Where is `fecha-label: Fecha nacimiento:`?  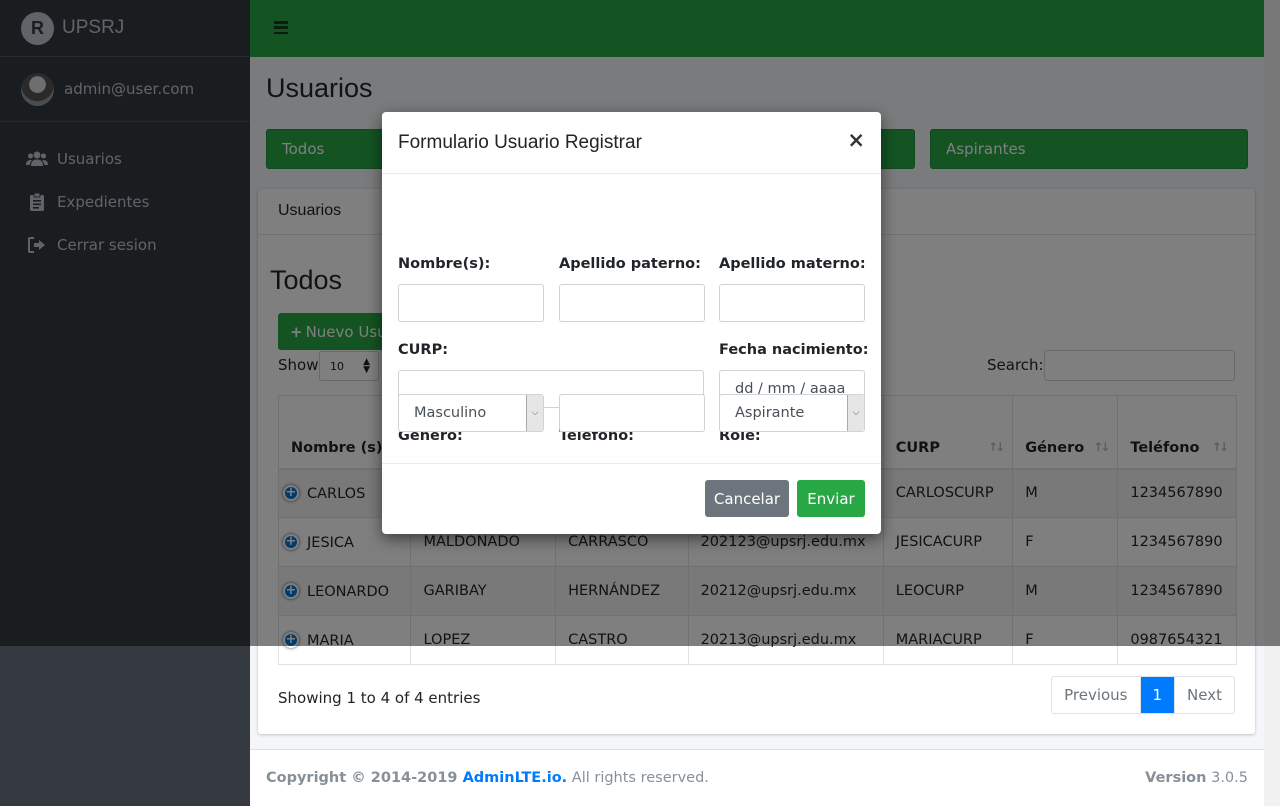 fecha-label: Fecha nacimiento: is located at coordinates (794, 350).